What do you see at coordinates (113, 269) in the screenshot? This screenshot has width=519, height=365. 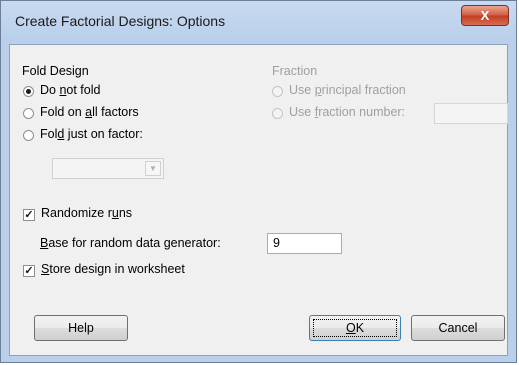 I see `store-design-label: Store design in worksheet` at bounding box center [113, 269].